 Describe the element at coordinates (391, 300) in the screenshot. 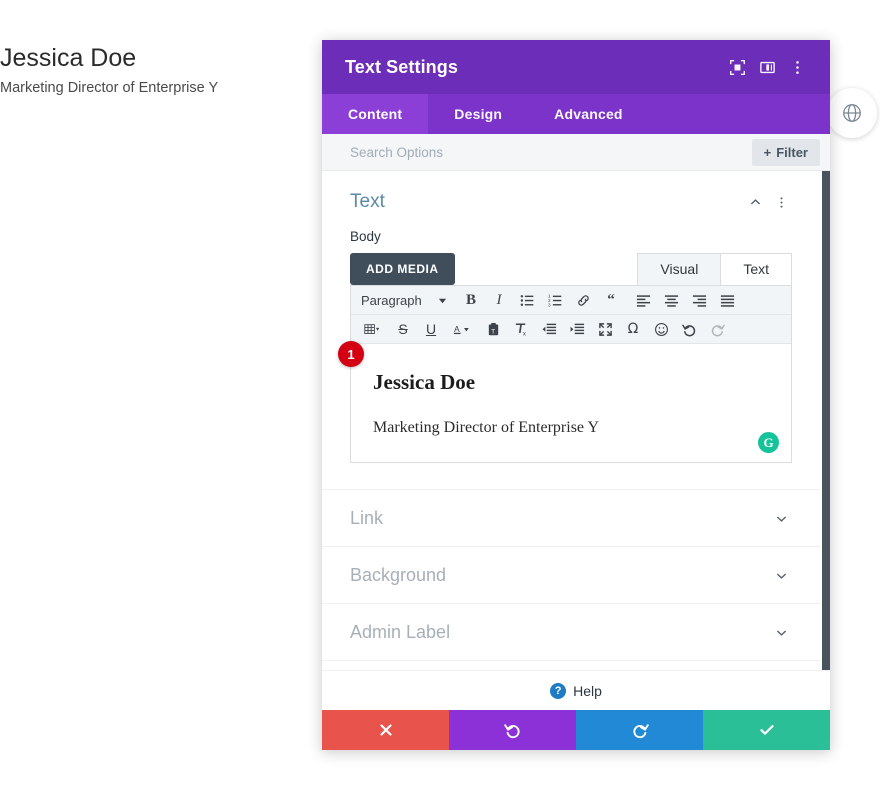

I see `paragraph-format-label: Paragraph` at that location.